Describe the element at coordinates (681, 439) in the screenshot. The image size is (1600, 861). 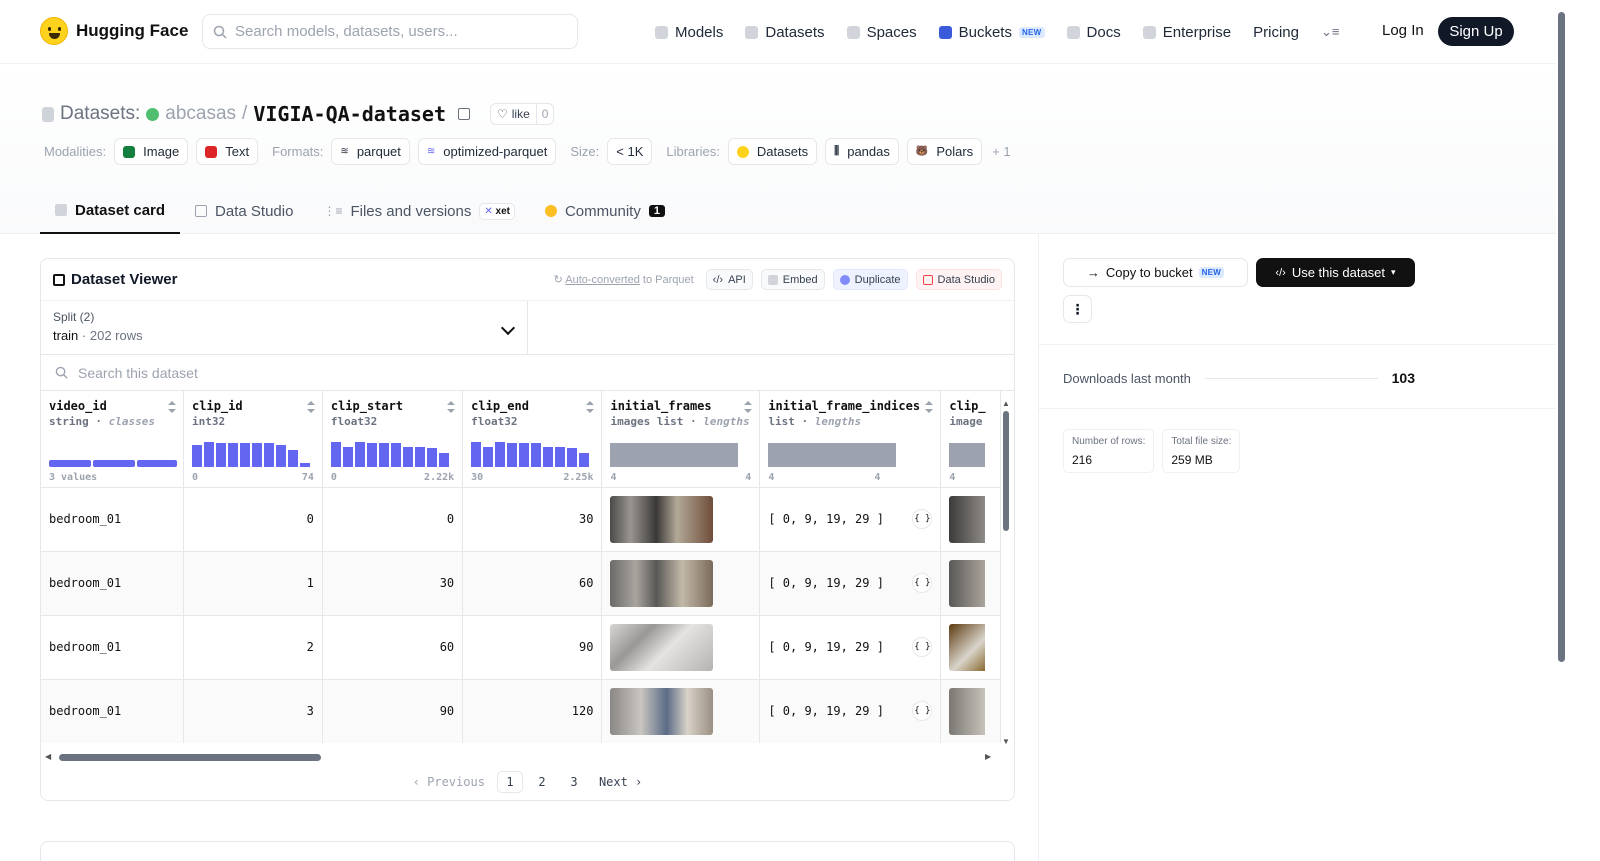
I see `col-initial-frames: initial_frames images list · lengths 44` at that location.